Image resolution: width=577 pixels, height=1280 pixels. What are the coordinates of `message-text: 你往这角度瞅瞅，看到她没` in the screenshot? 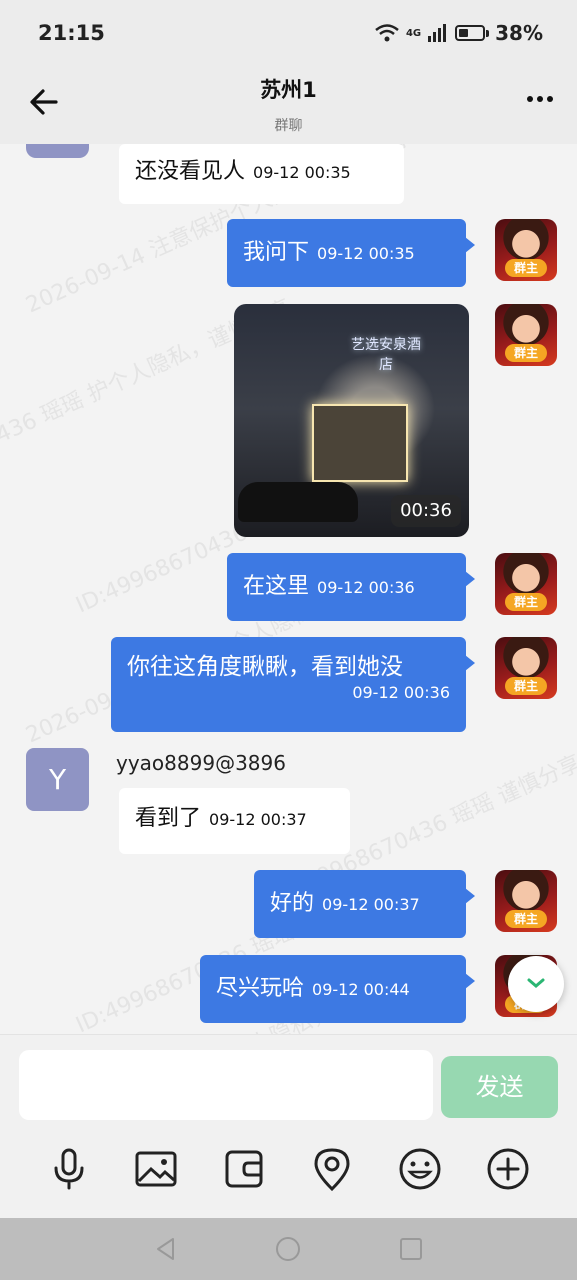 It's located at (265, 667).